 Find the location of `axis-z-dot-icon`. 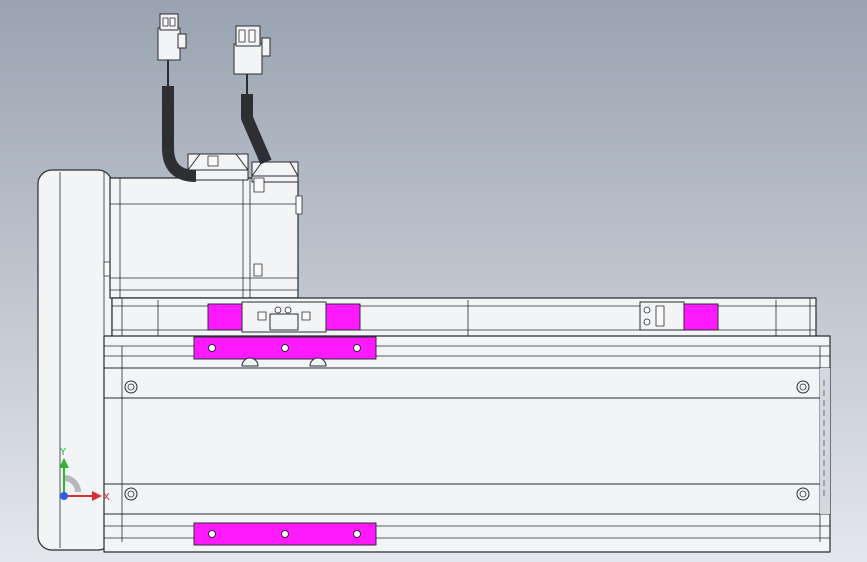

axis-z-dot-icon is located at coordinates (64, 496).